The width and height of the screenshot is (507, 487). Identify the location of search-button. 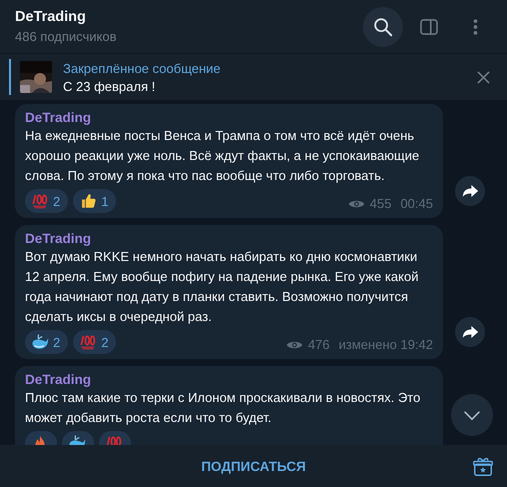
(383, 26).